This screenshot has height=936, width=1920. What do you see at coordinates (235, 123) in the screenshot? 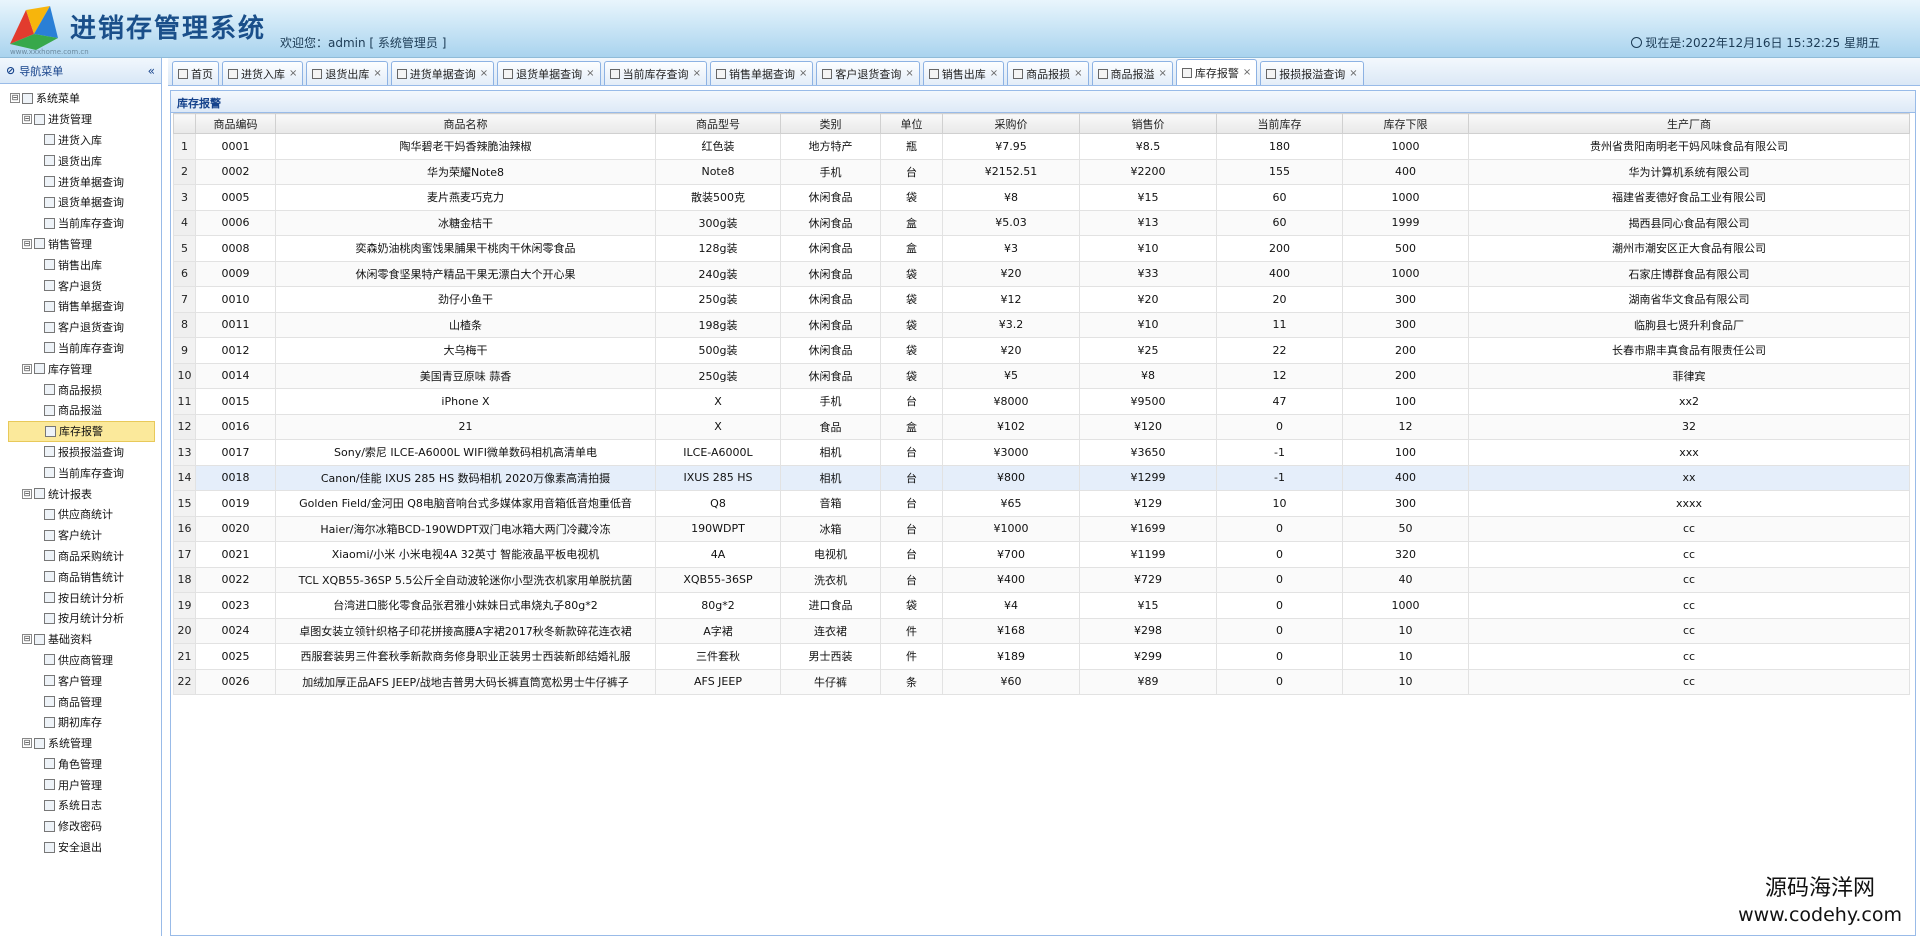
I see `column-header: 商品编码` at bounding box center [235, 123].